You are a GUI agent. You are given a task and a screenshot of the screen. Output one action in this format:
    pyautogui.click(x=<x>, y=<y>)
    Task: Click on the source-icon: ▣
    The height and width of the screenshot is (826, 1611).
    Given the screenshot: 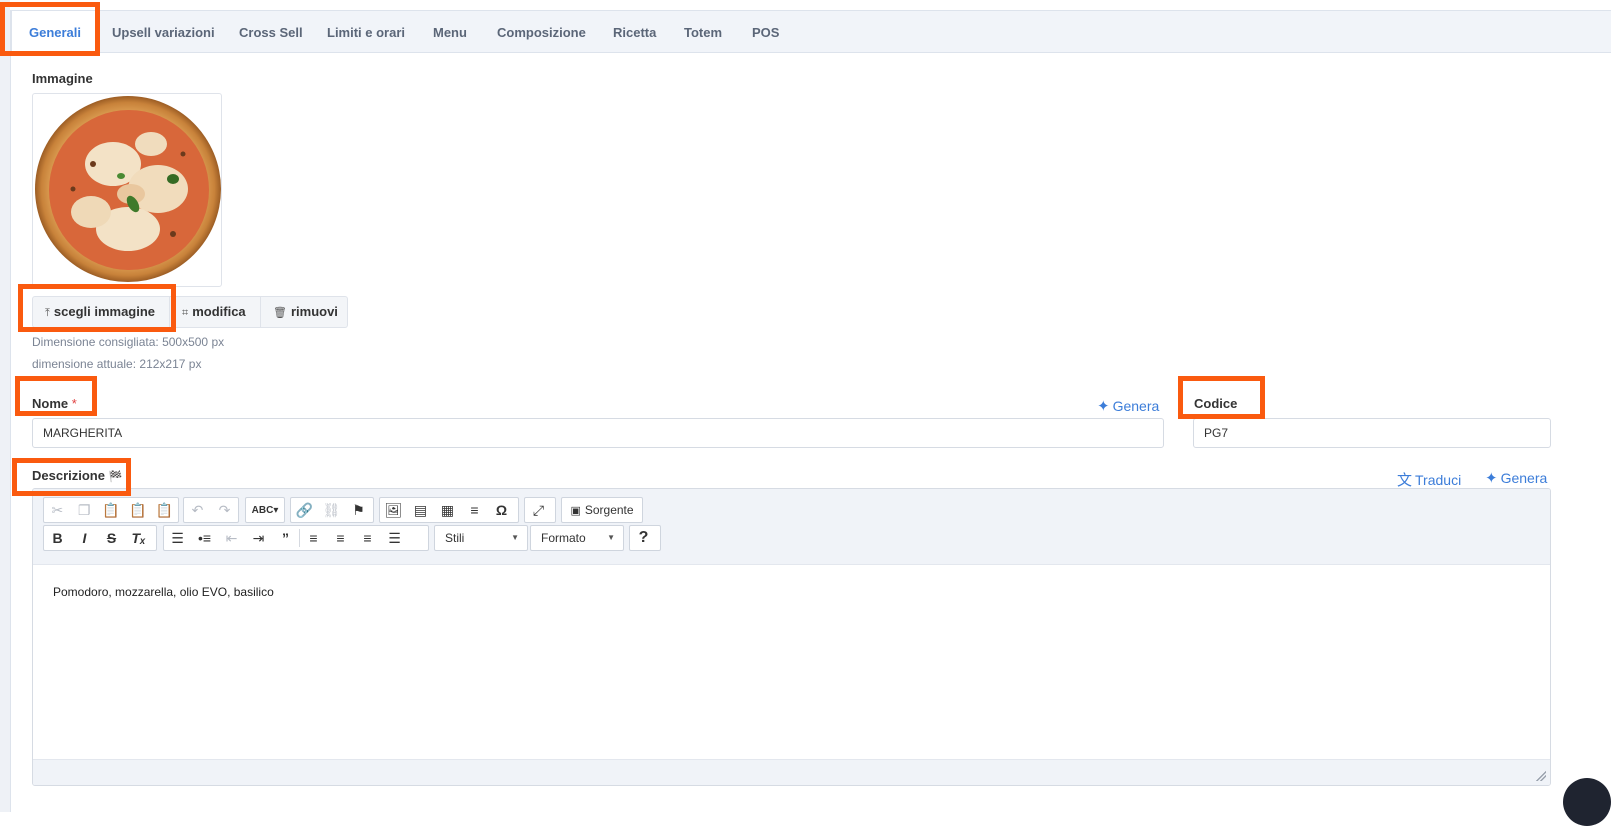 What is the action you would take?
    pyautogui.click(x=575, y=510)
    